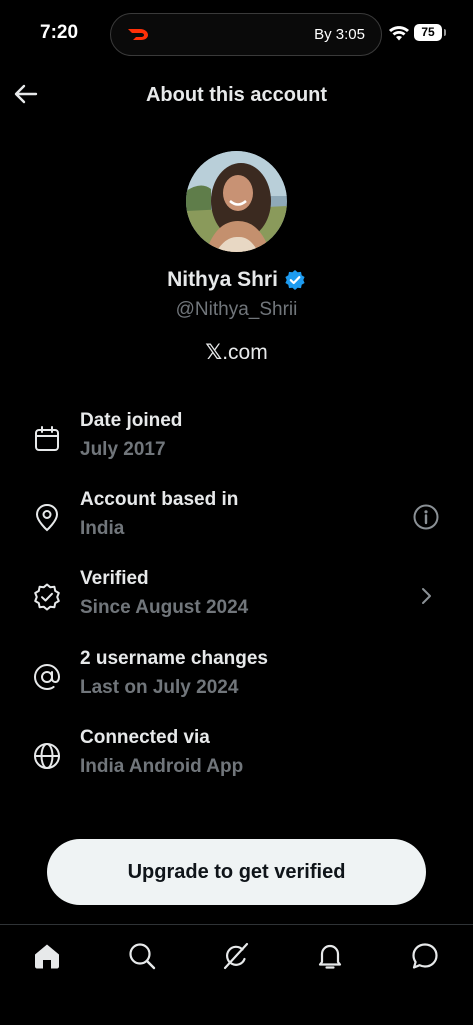  What do you see at coordinates (425, 956) in the screenshot?
I see `messages-icon` at bounding box center [425, 956].